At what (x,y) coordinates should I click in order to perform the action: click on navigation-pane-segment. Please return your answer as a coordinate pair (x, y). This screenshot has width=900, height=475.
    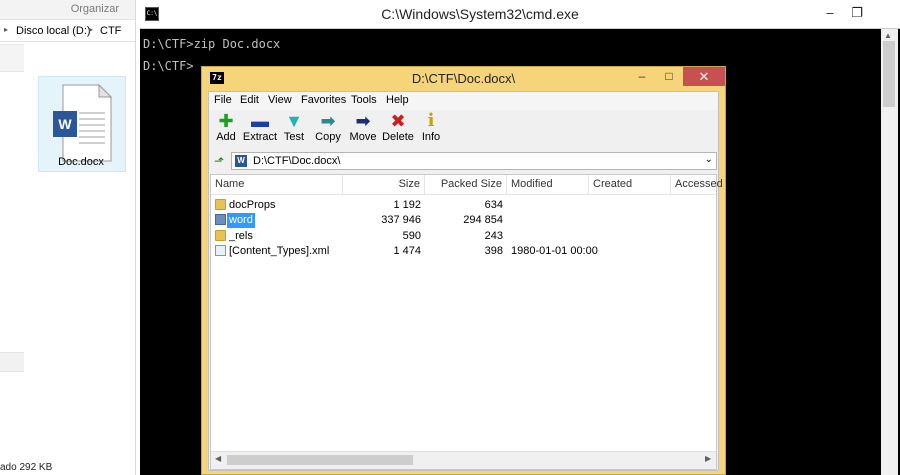
    Looking at the image, I should click on (12, 362).